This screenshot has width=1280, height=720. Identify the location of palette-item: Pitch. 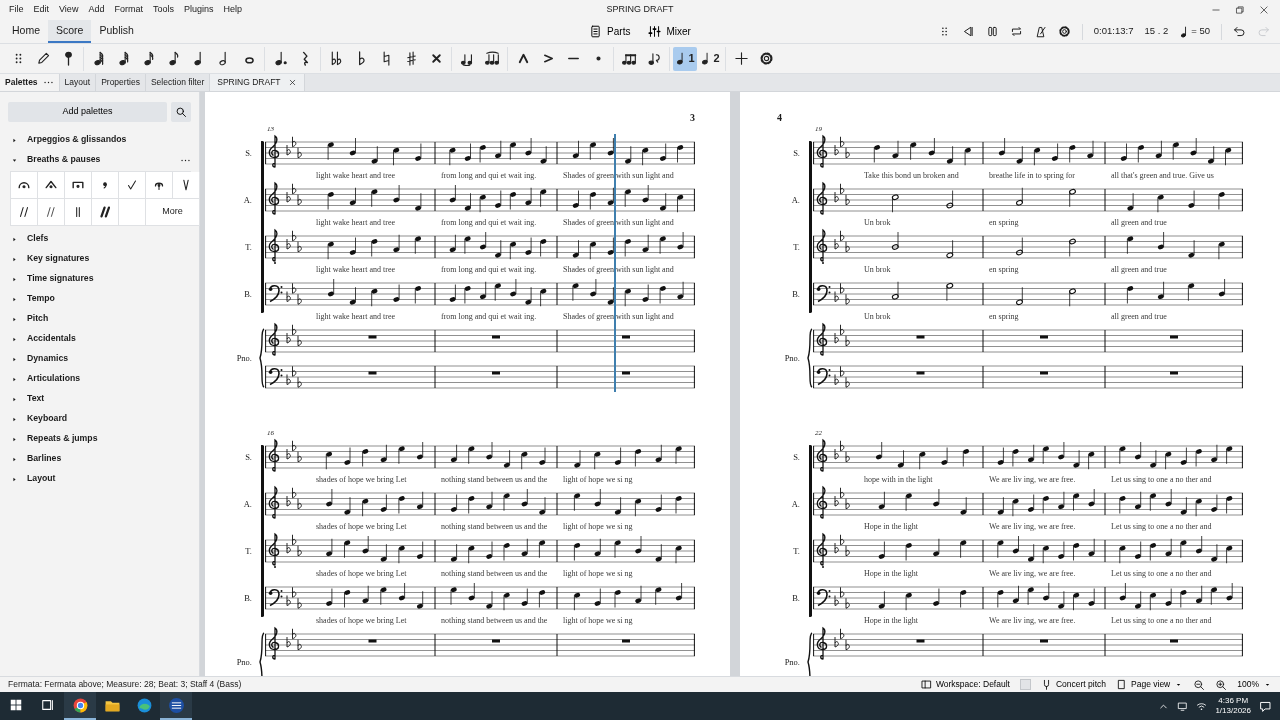
(99, 319).